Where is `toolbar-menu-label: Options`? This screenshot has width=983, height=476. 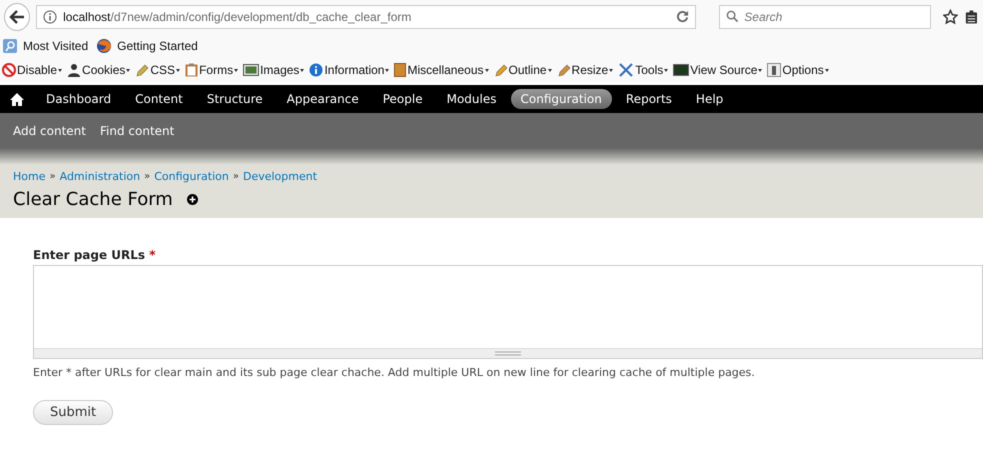
toolbar-menu-label: Options is located at coordinates (803, 70).